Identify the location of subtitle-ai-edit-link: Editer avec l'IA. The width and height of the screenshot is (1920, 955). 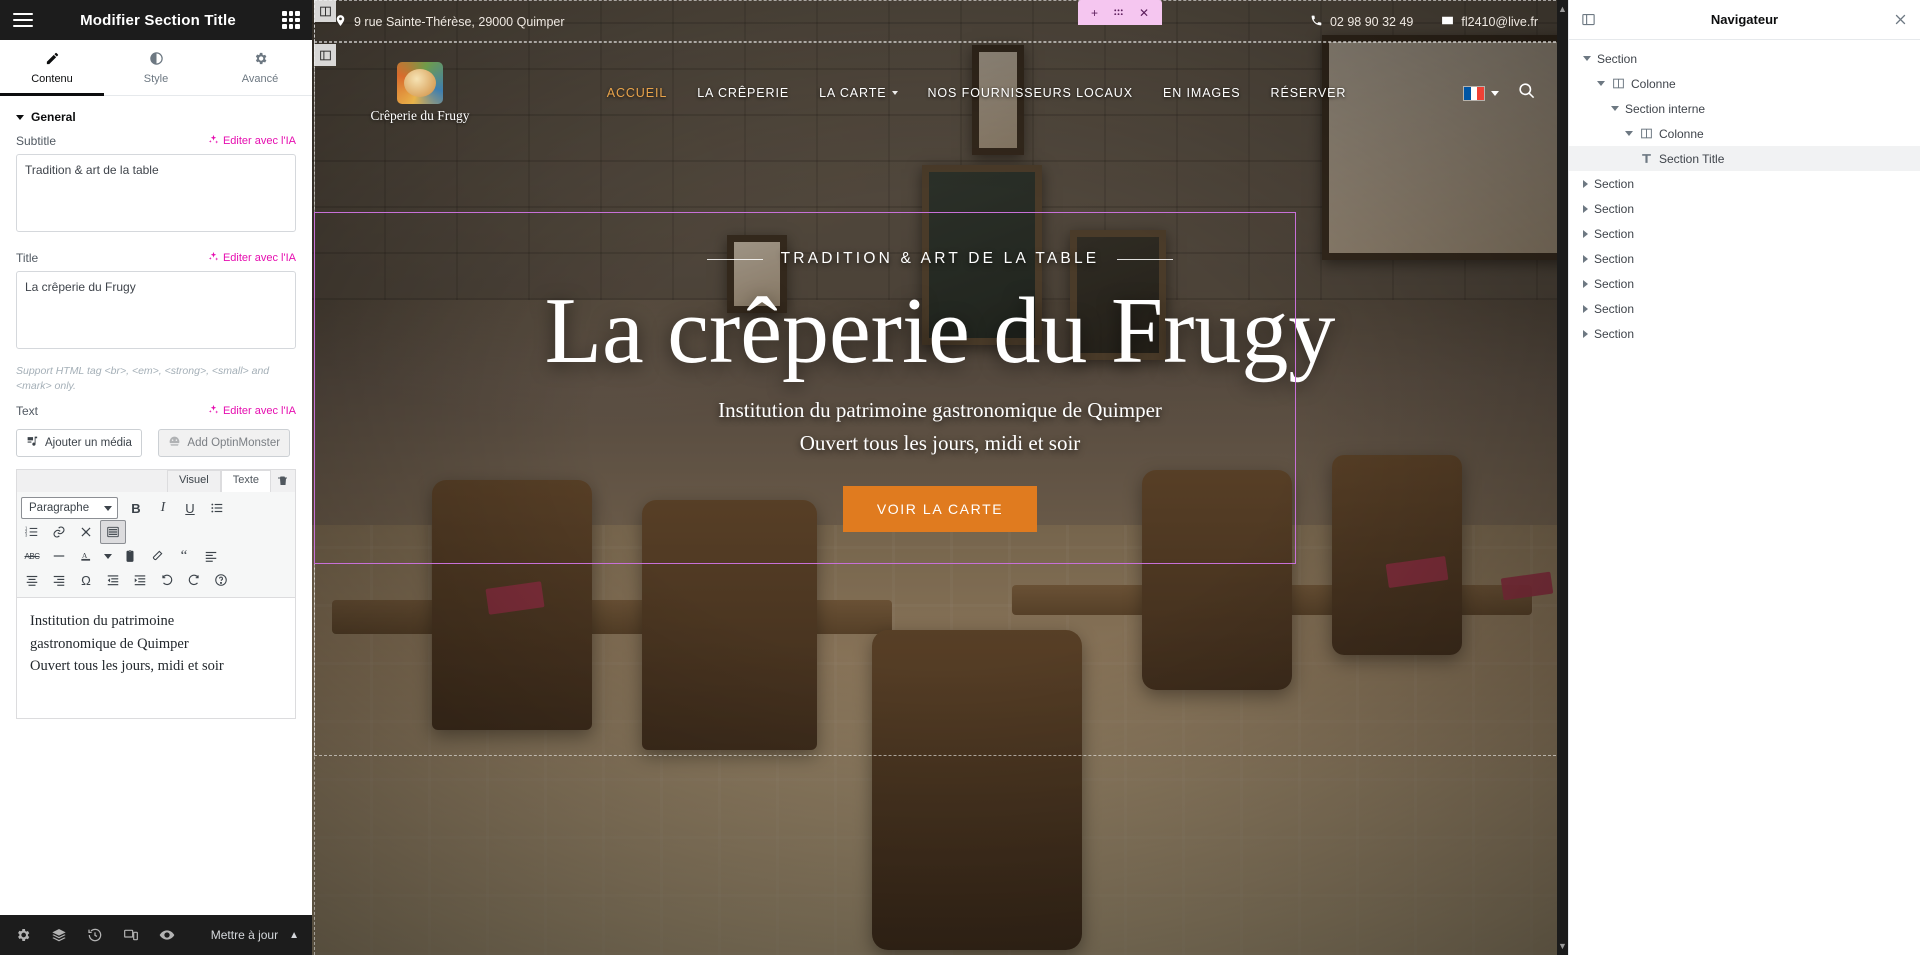
(252, 141).